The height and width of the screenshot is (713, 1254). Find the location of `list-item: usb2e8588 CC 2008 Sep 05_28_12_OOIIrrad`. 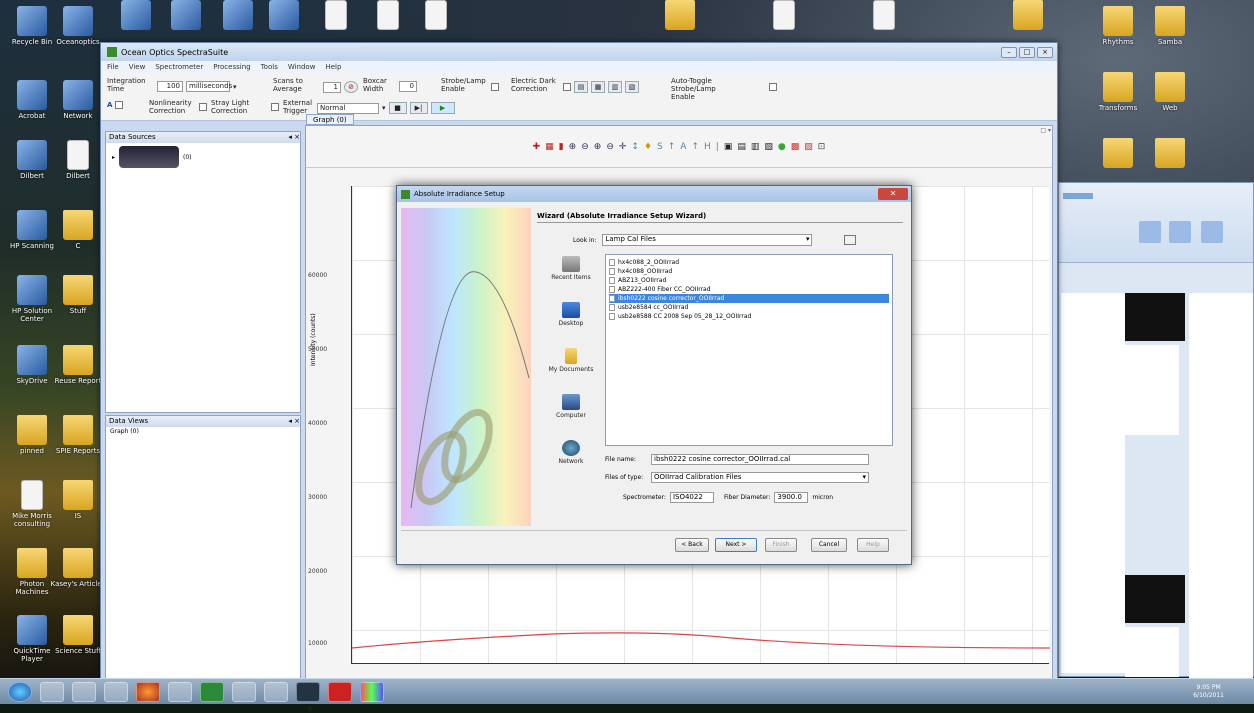

list-item: usb2e8588 CC 2008 Sep 05_28_12_OOIIrrad is located at coordinates (749, 316).